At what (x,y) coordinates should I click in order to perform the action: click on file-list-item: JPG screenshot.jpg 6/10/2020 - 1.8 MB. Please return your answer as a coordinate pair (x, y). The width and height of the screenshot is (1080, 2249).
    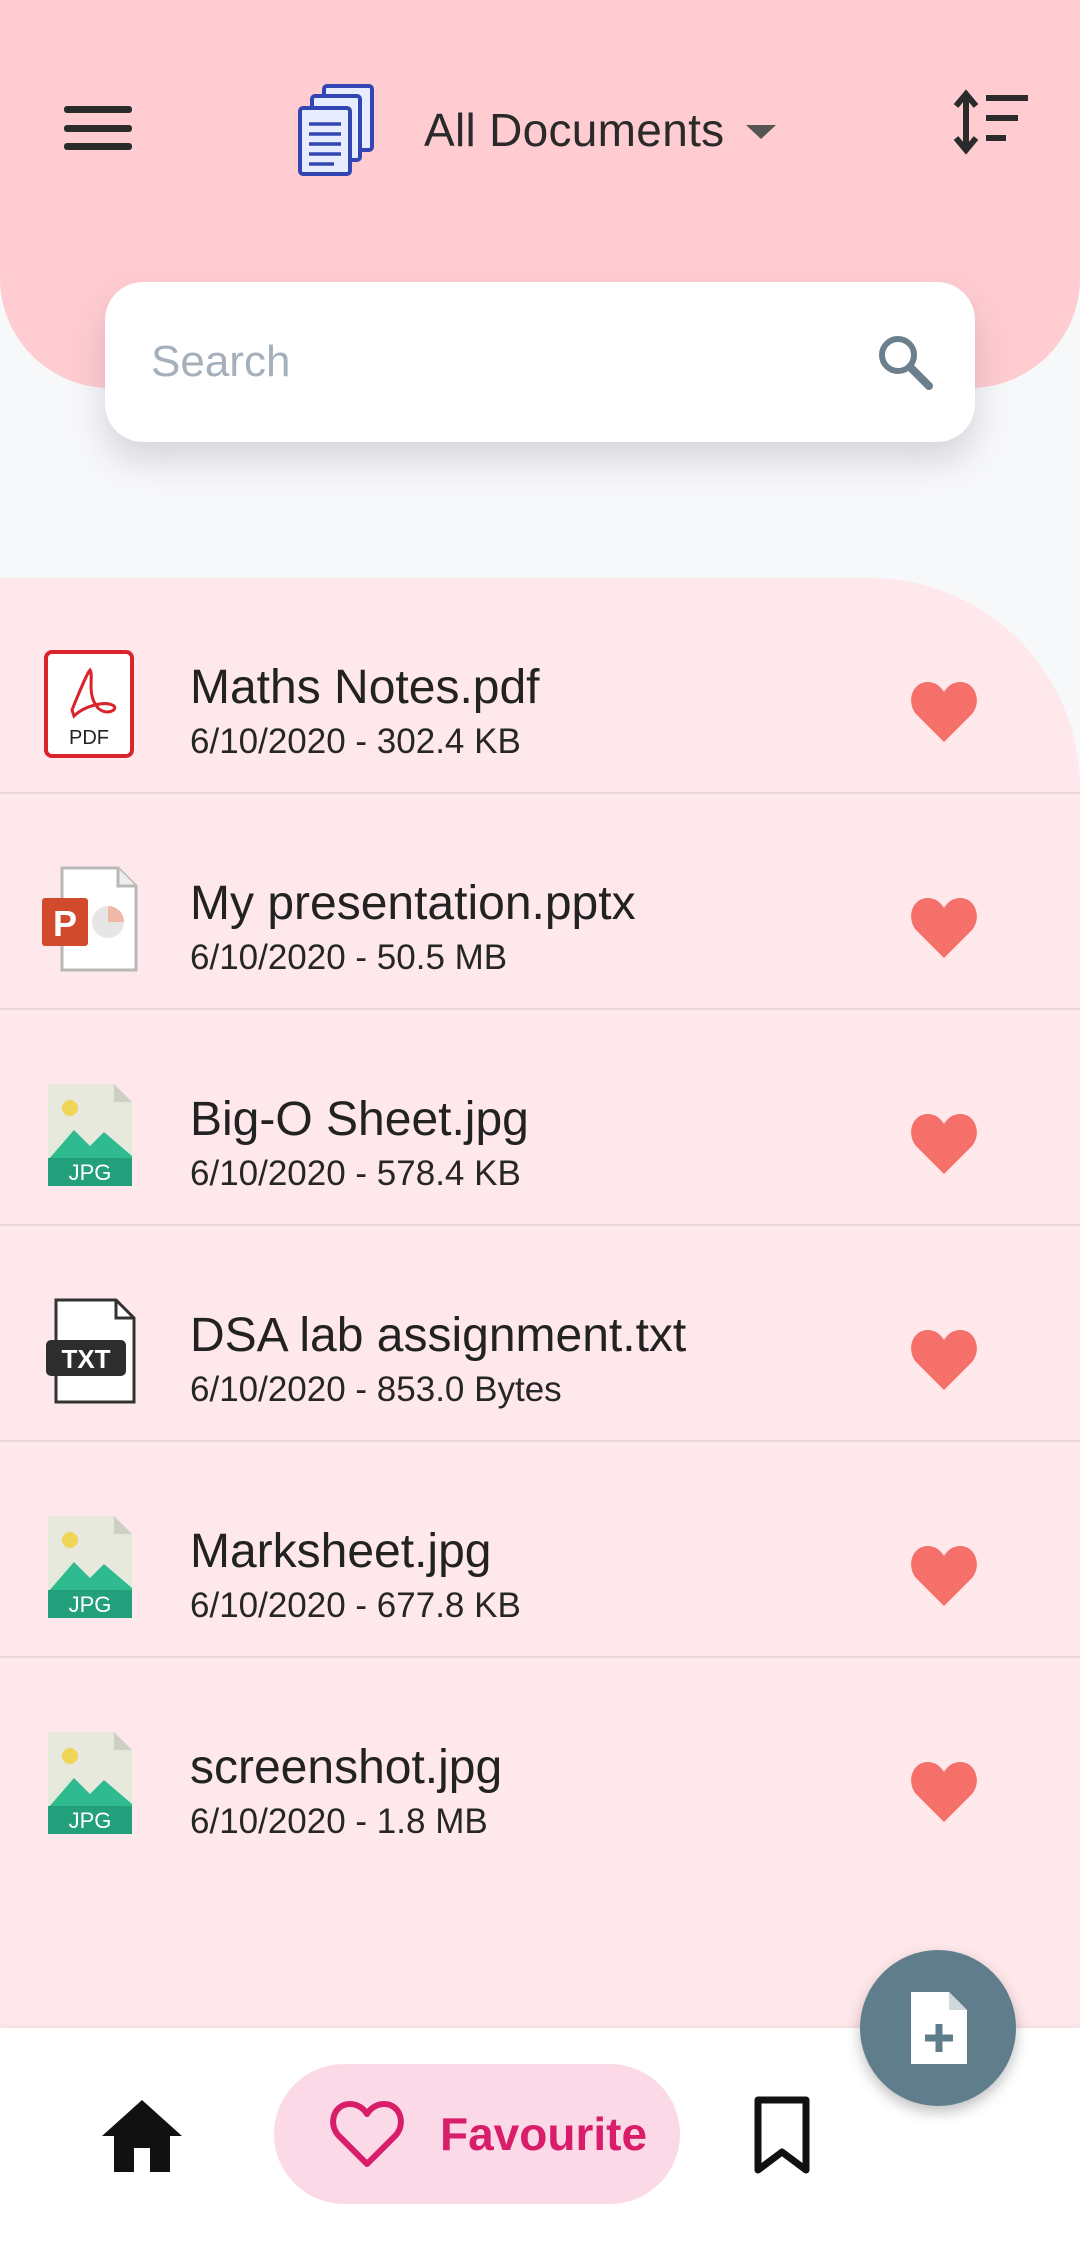
    Looking at the image, I should click on (540, 1766).